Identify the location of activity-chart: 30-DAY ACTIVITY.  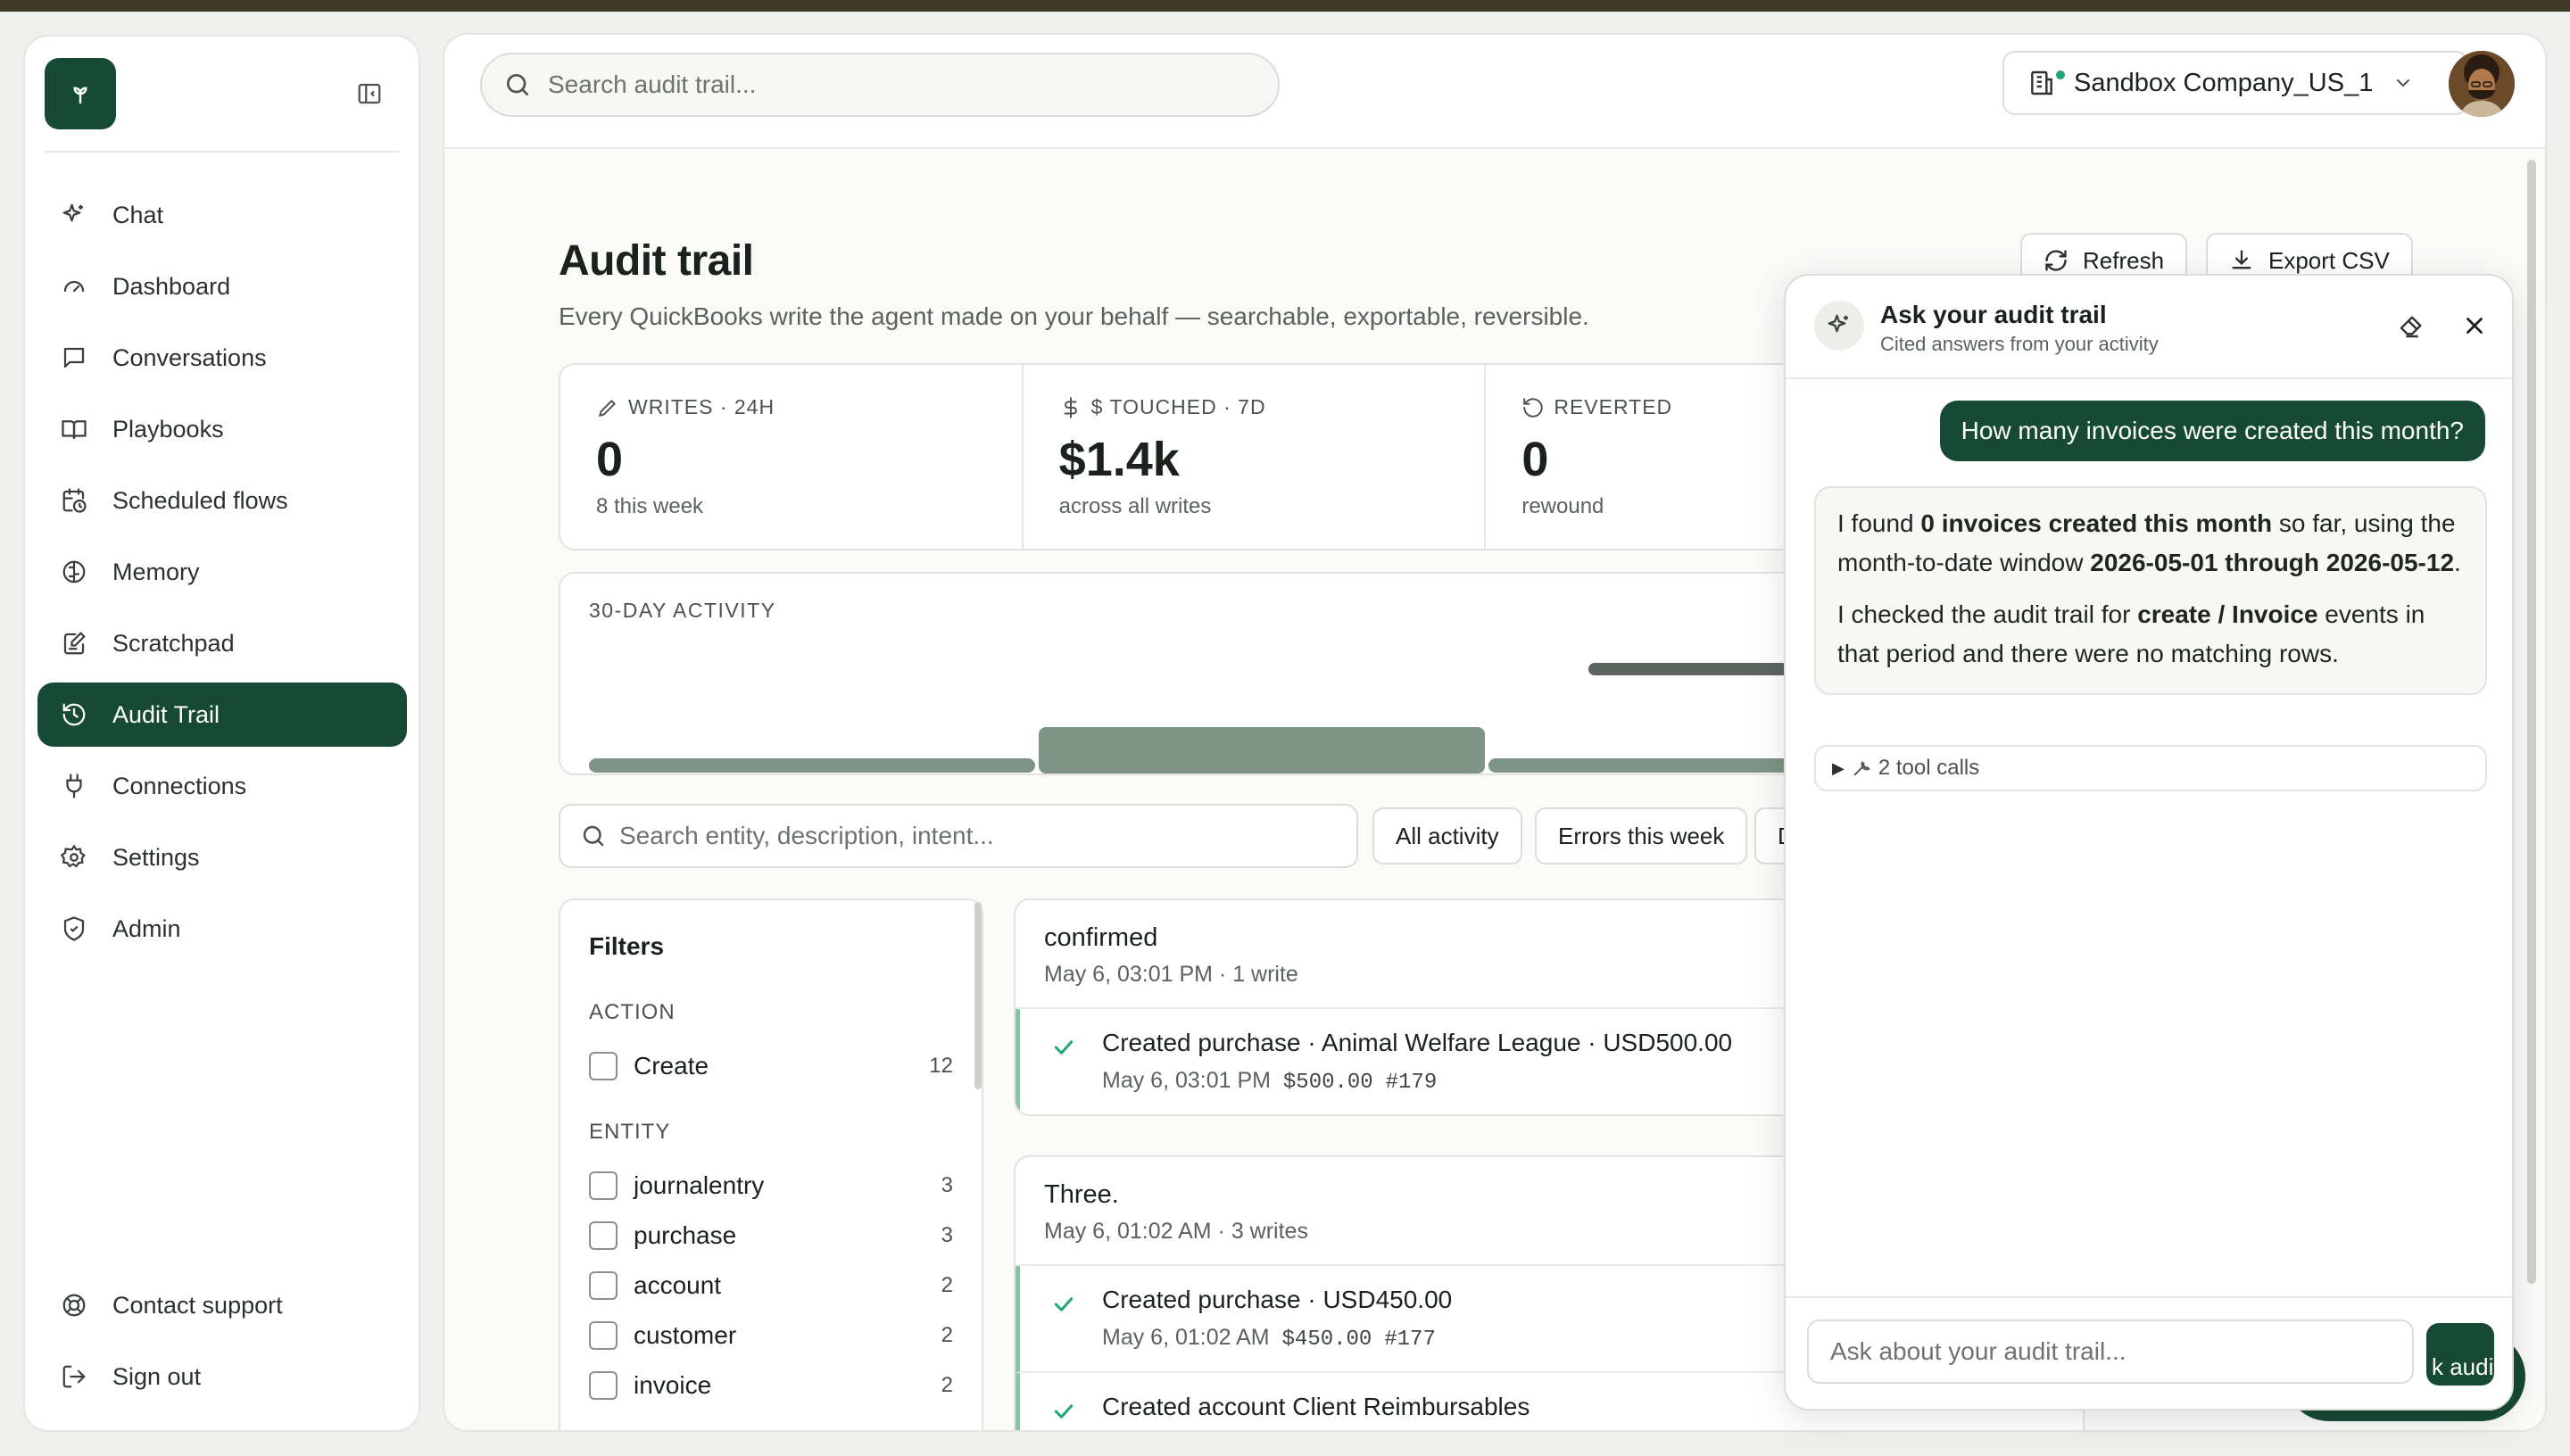
(1255, 674).